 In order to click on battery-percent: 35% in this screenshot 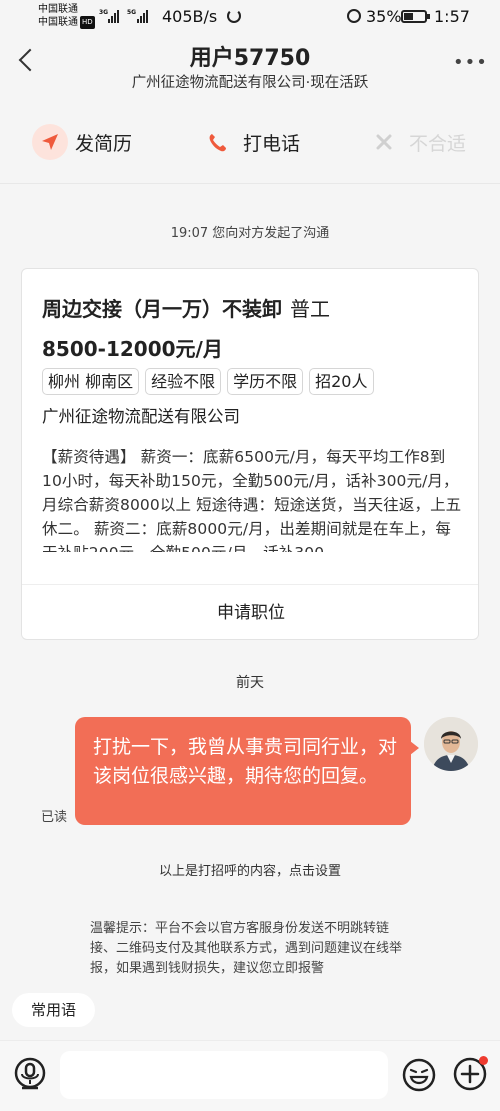, I will do `click(384, 16)`.